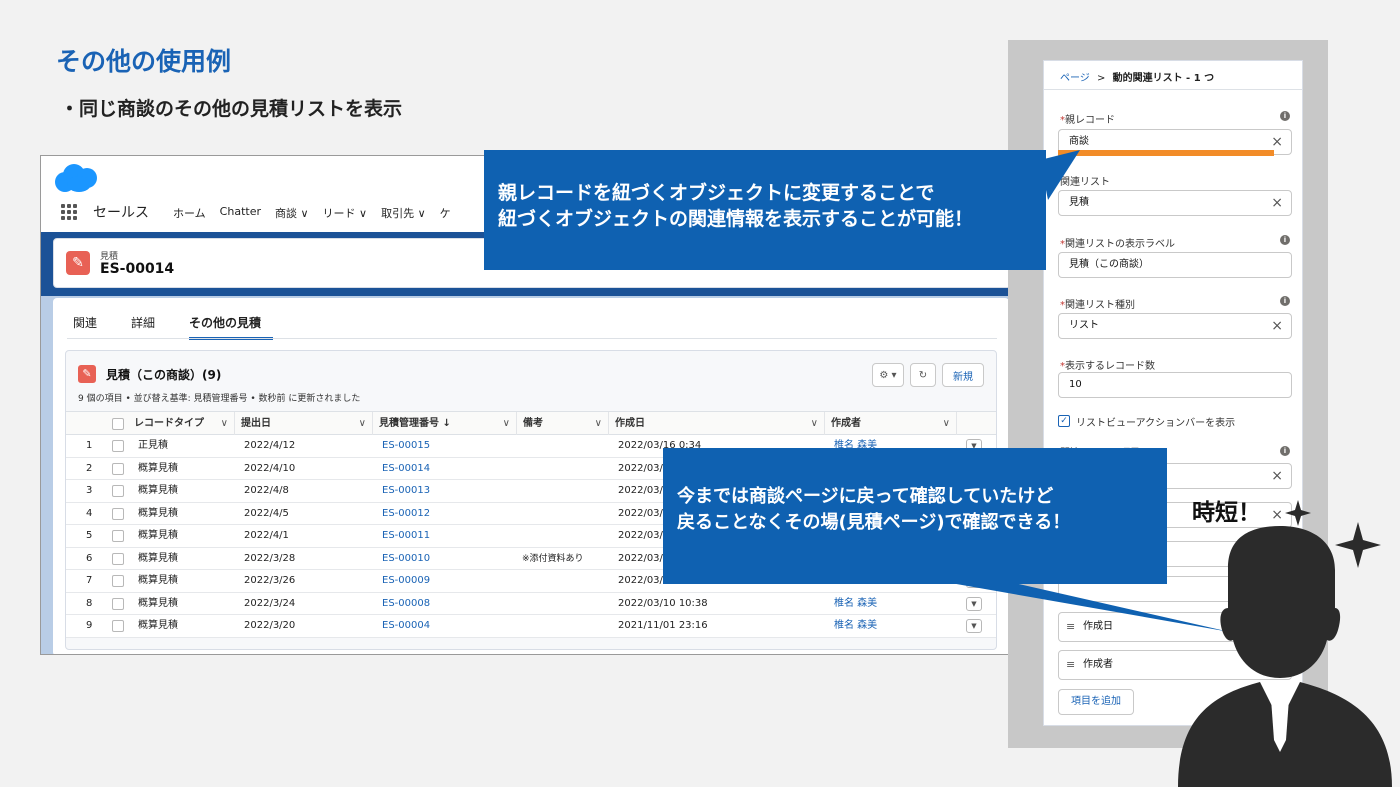 The height and width of the screenshot is (787, 1400). I want to click on related-list-field: 見積 ×, so click(1175, 203).